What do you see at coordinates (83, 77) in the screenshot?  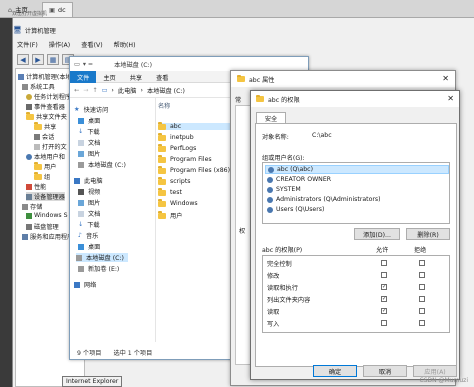 I see `ribbon-tab-file: 文件` at bounding box center [83, 77].